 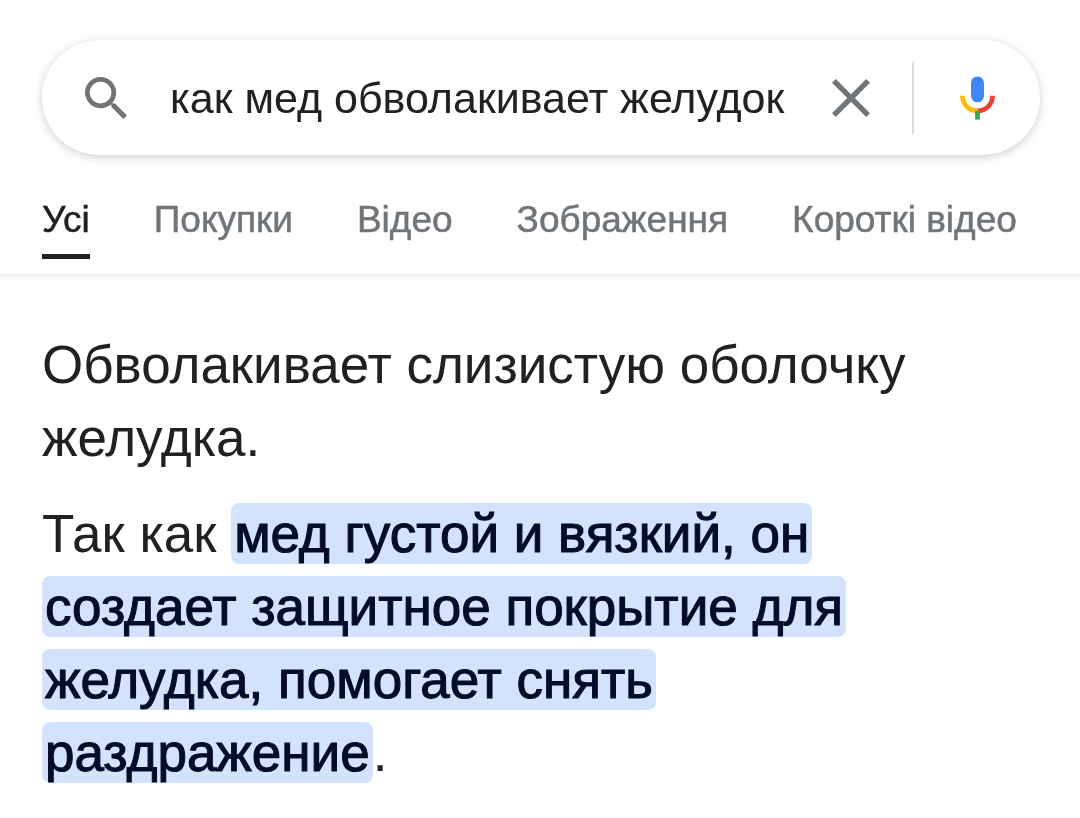 What do you see at coordinates (223, 224) in the screenshot?
I see `tab: Покупки` at bounding box center [223, 224].